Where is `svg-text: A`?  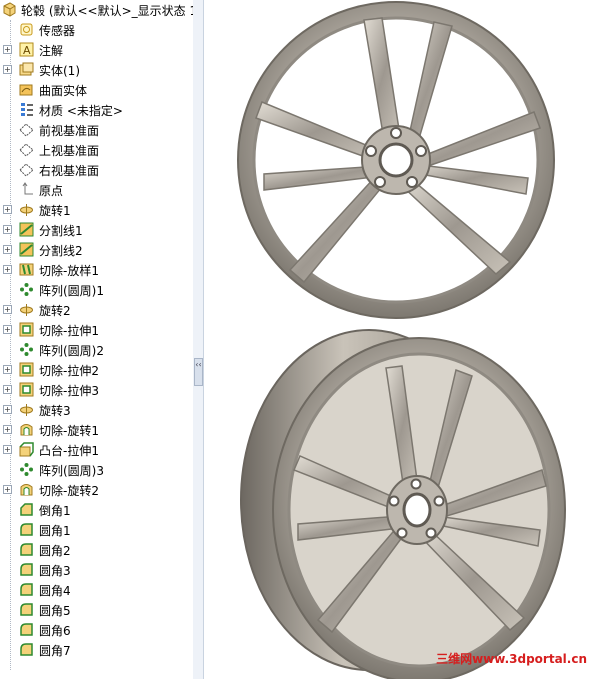 svg-text: A is located at coordinates (27, 50).